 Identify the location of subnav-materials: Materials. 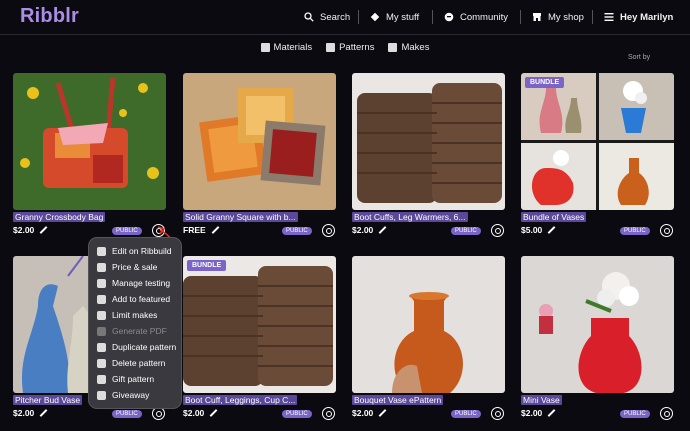
(286, 47).